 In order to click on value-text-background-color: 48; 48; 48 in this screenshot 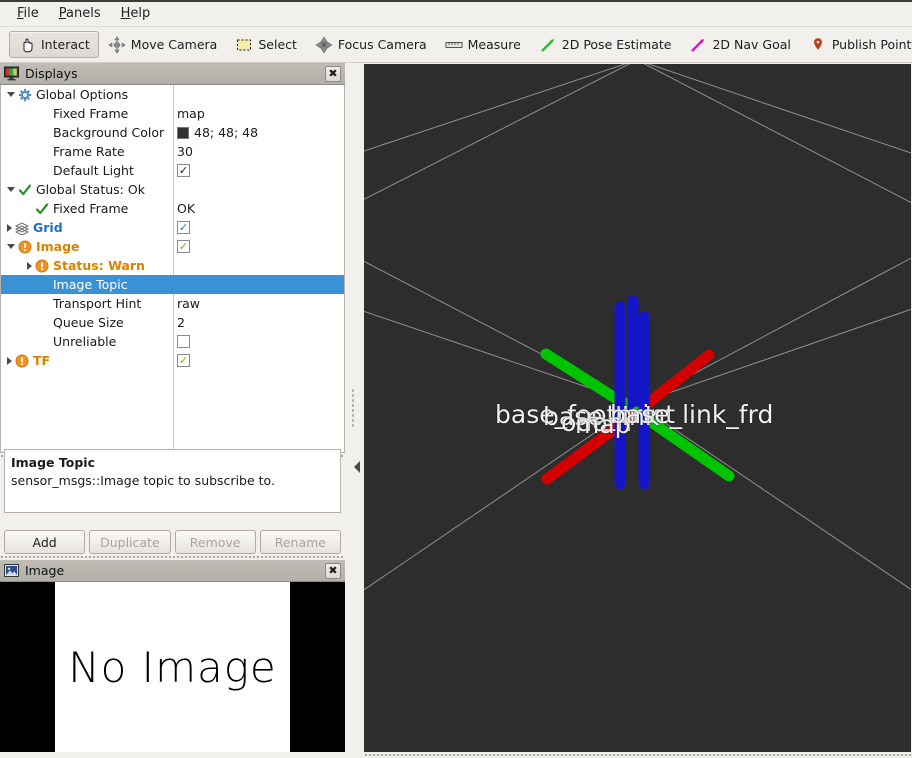, I will do `click(226, 132)`.